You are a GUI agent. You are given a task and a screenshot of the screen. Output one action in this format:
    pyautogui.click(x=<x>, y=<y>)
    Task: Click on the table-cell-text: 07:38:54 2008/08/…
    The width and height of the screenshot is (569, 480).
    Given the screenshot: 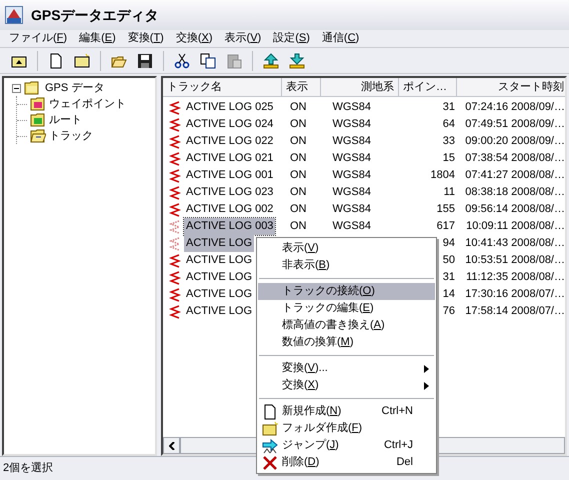 What is the action you would take?
    pyautogui.click(x=515, y=158)
    